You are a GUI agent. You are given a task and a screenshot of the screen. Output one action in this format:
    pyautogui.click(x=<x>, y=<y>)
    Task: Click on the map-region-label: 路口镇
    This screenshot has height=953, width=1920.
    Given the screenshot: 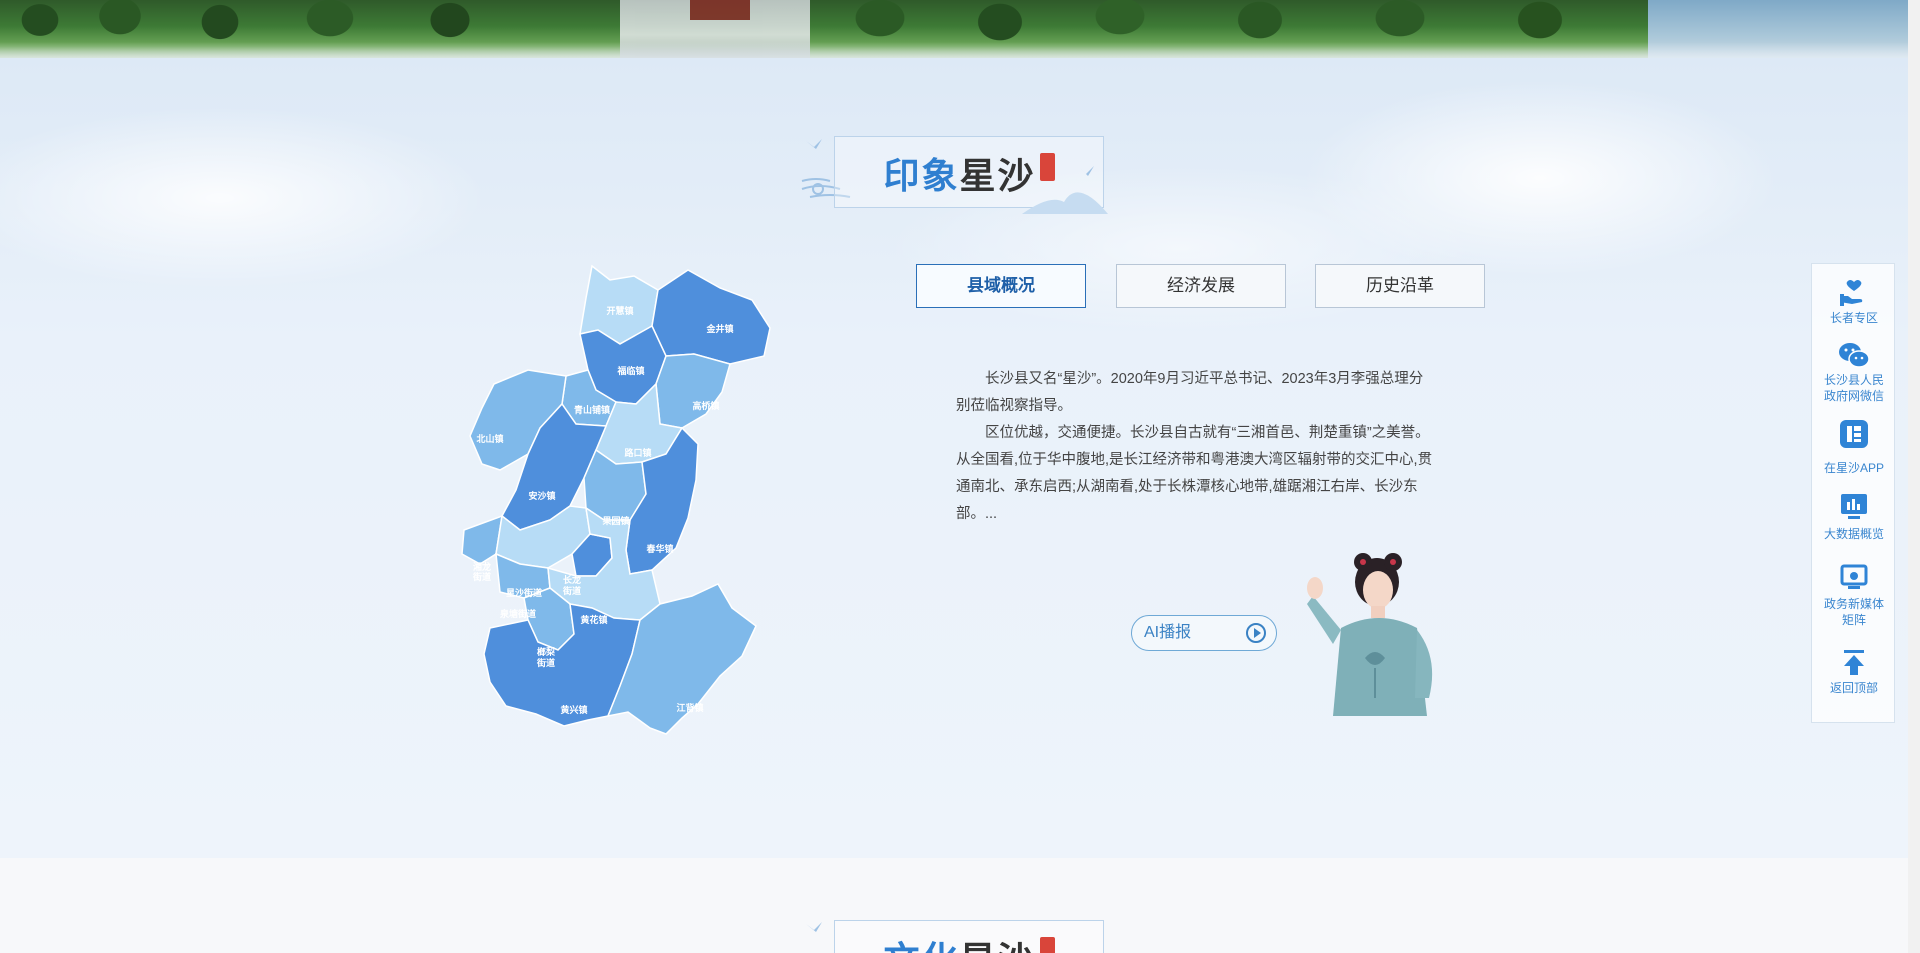 What is the action you would take?
    pyautogui.click(x=637, y=453)
    